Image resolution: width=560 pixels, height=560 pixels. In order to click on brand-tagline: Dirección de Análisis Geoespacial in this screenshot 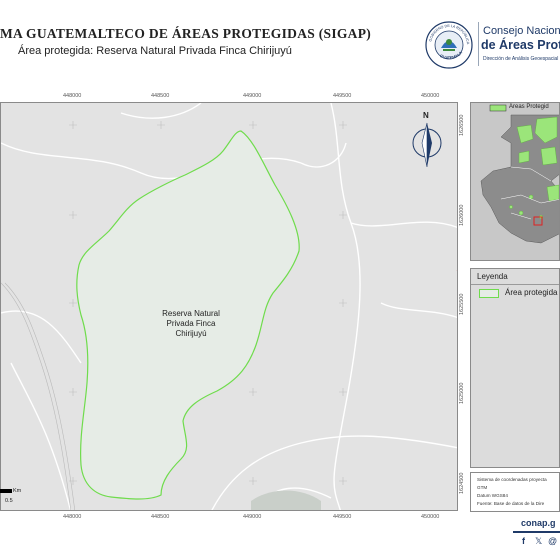, I will do `click(521, 59)`.